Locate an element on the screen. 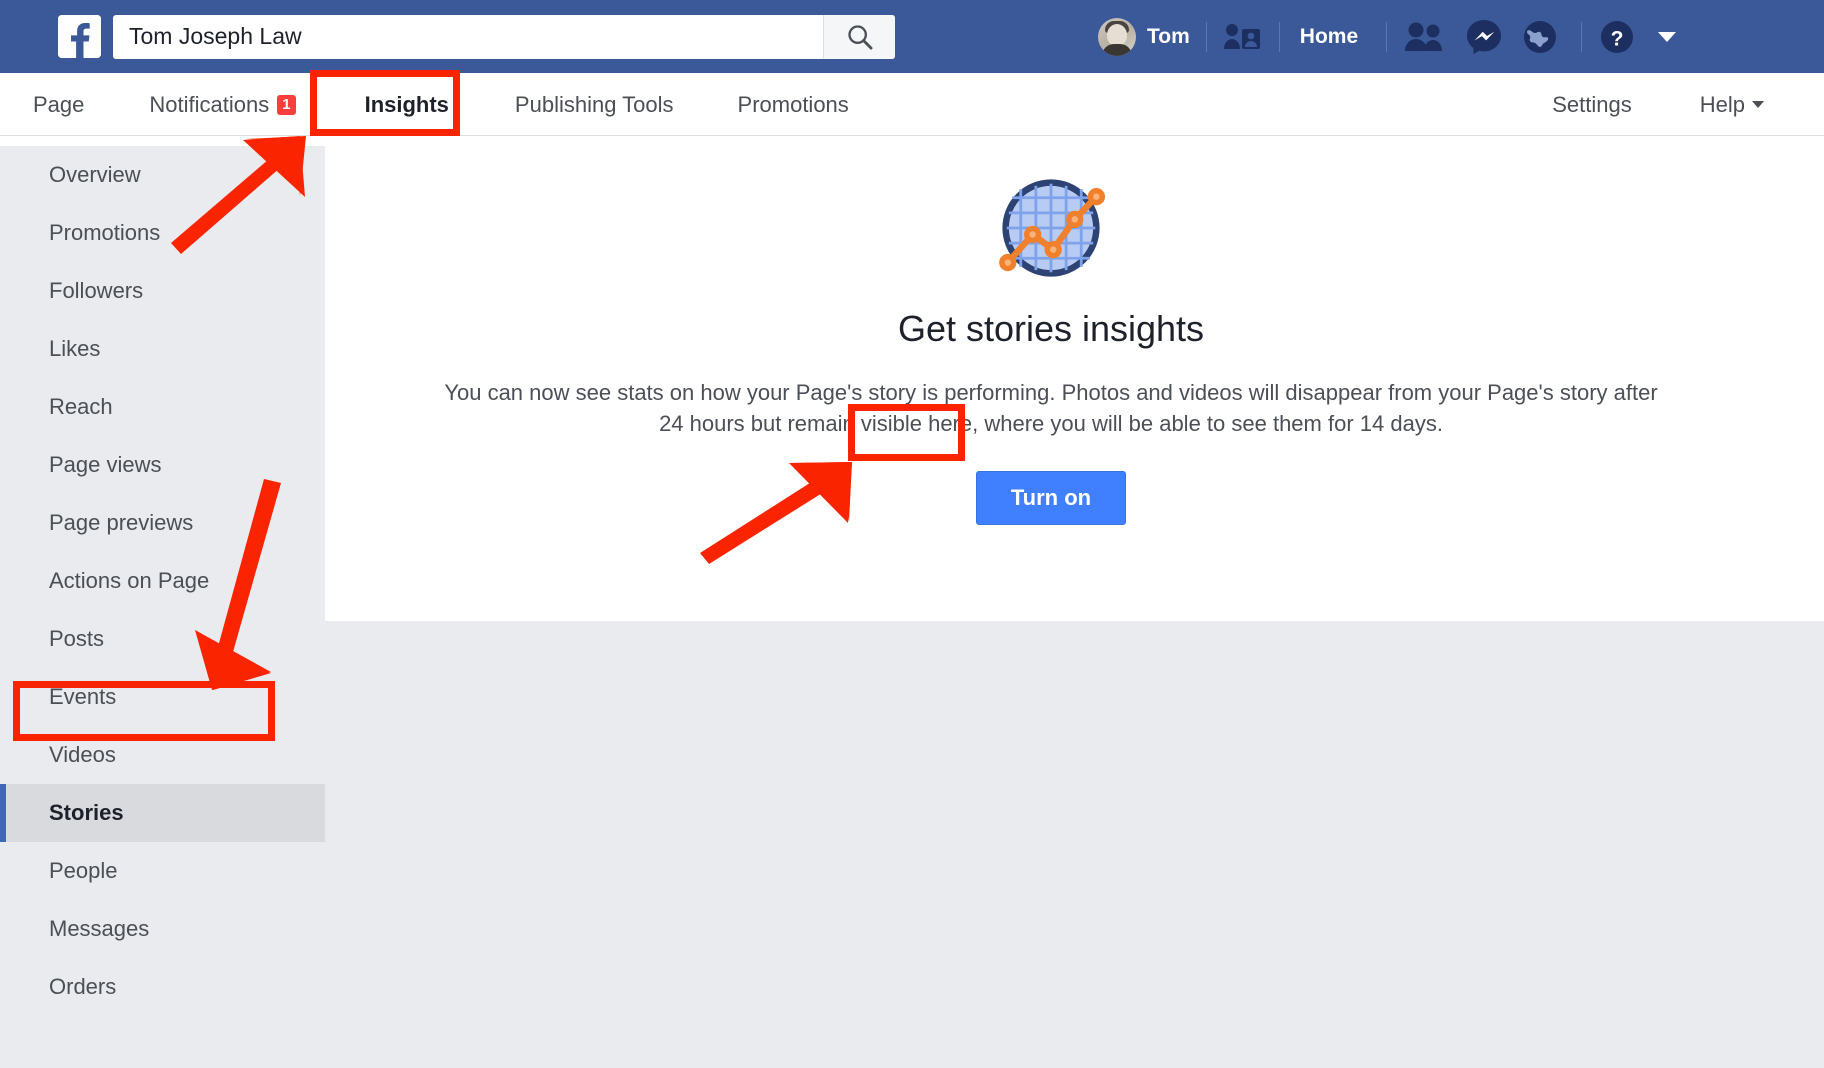 Image resolution: width=1824 pixels, height=1068 pixels. tab-label: Page is located at coordinates (59, 104).